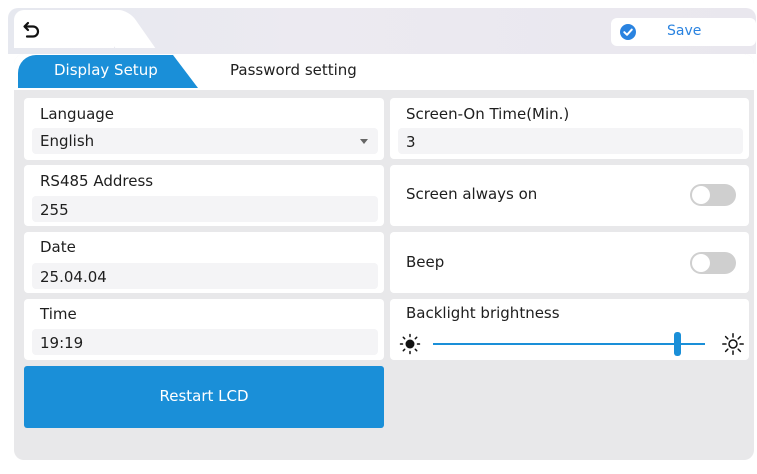 The width and height of the screenshot is (757, 474). Describe the element at coordinates (713, 195) in the screenshot. I see `screen-always-on-toggle` at that location.